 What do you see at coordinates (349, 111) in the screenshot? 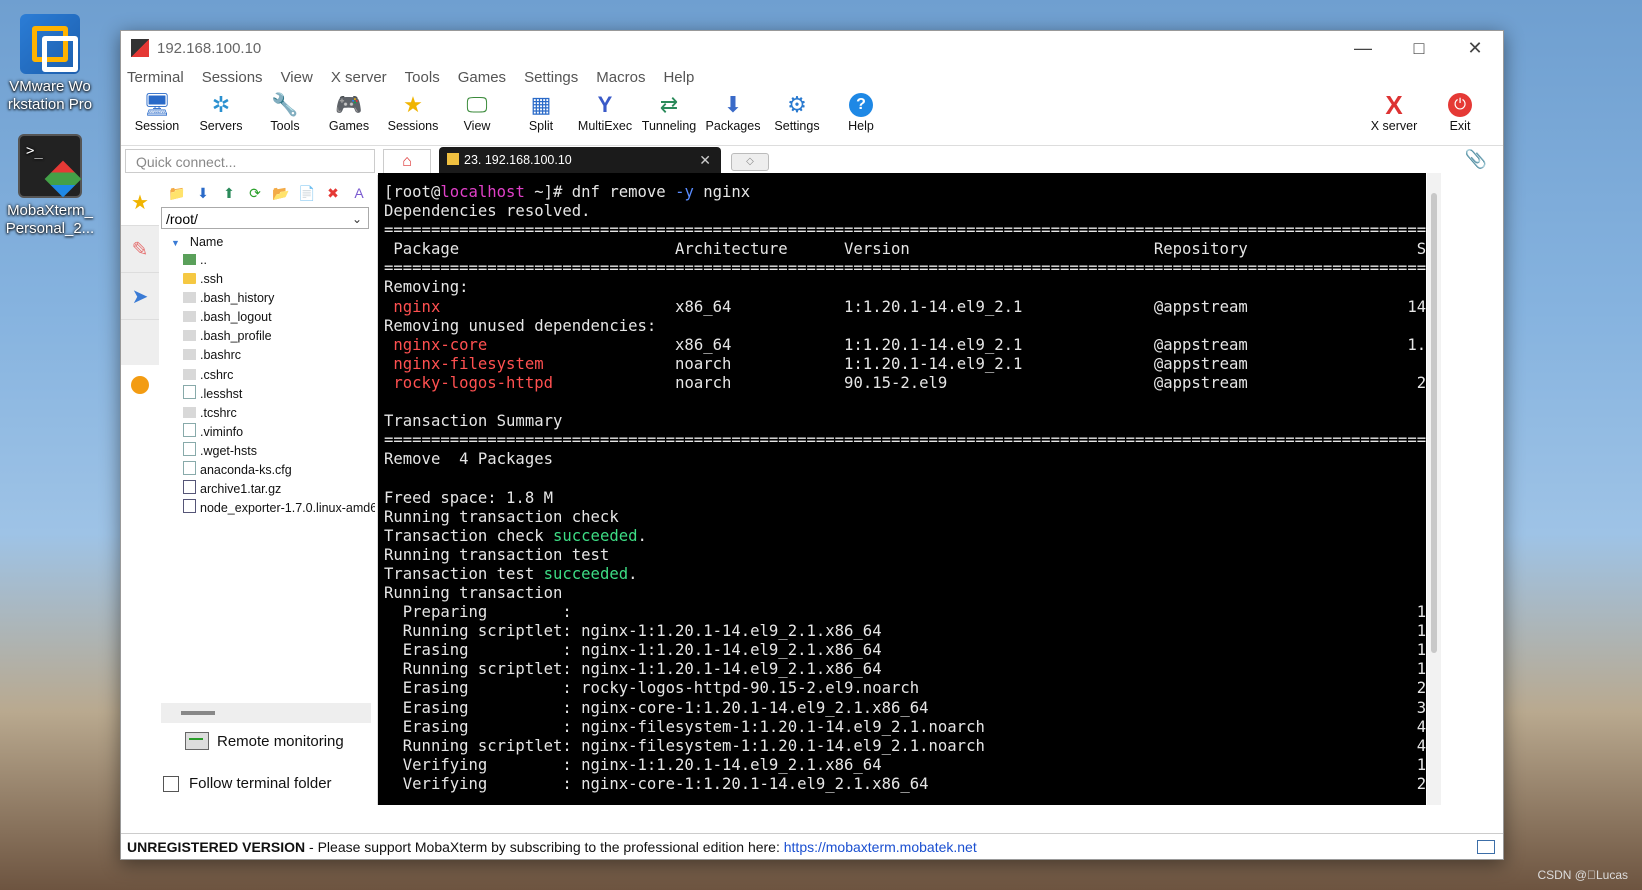
I see `toolbar-games-button: 🎮 Games` at bounding box center [349, 111].